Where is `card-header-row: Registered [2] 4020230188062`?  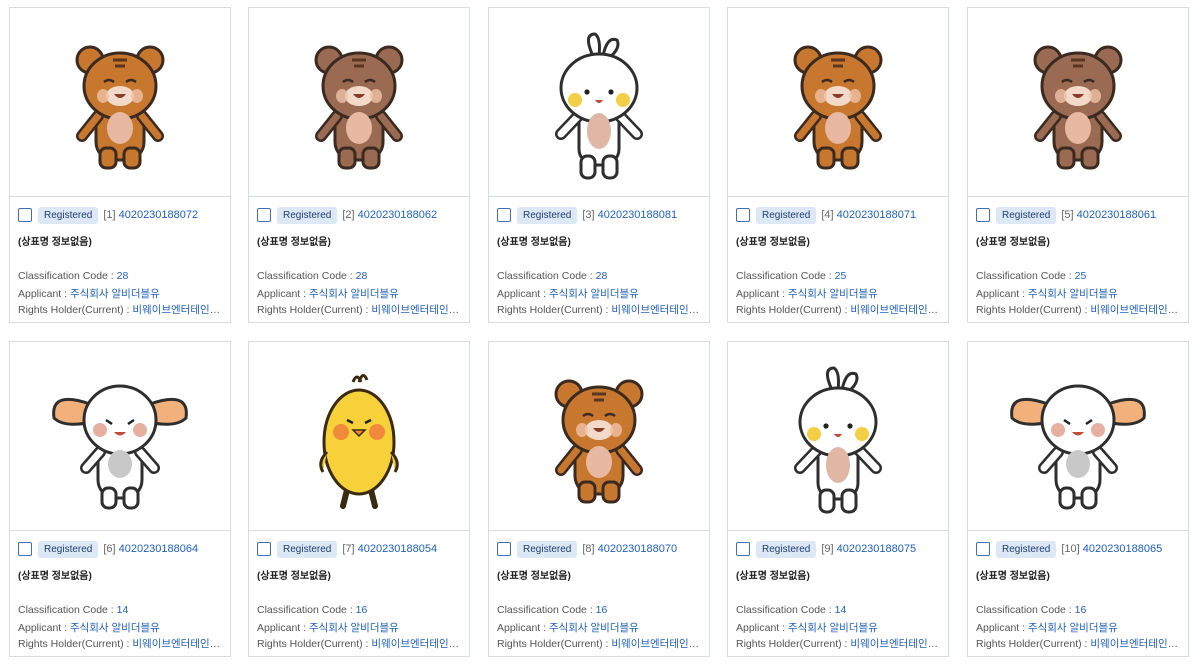
card-header-row: Registered [2] 4020230188062 is located at coordinates (347, 215).